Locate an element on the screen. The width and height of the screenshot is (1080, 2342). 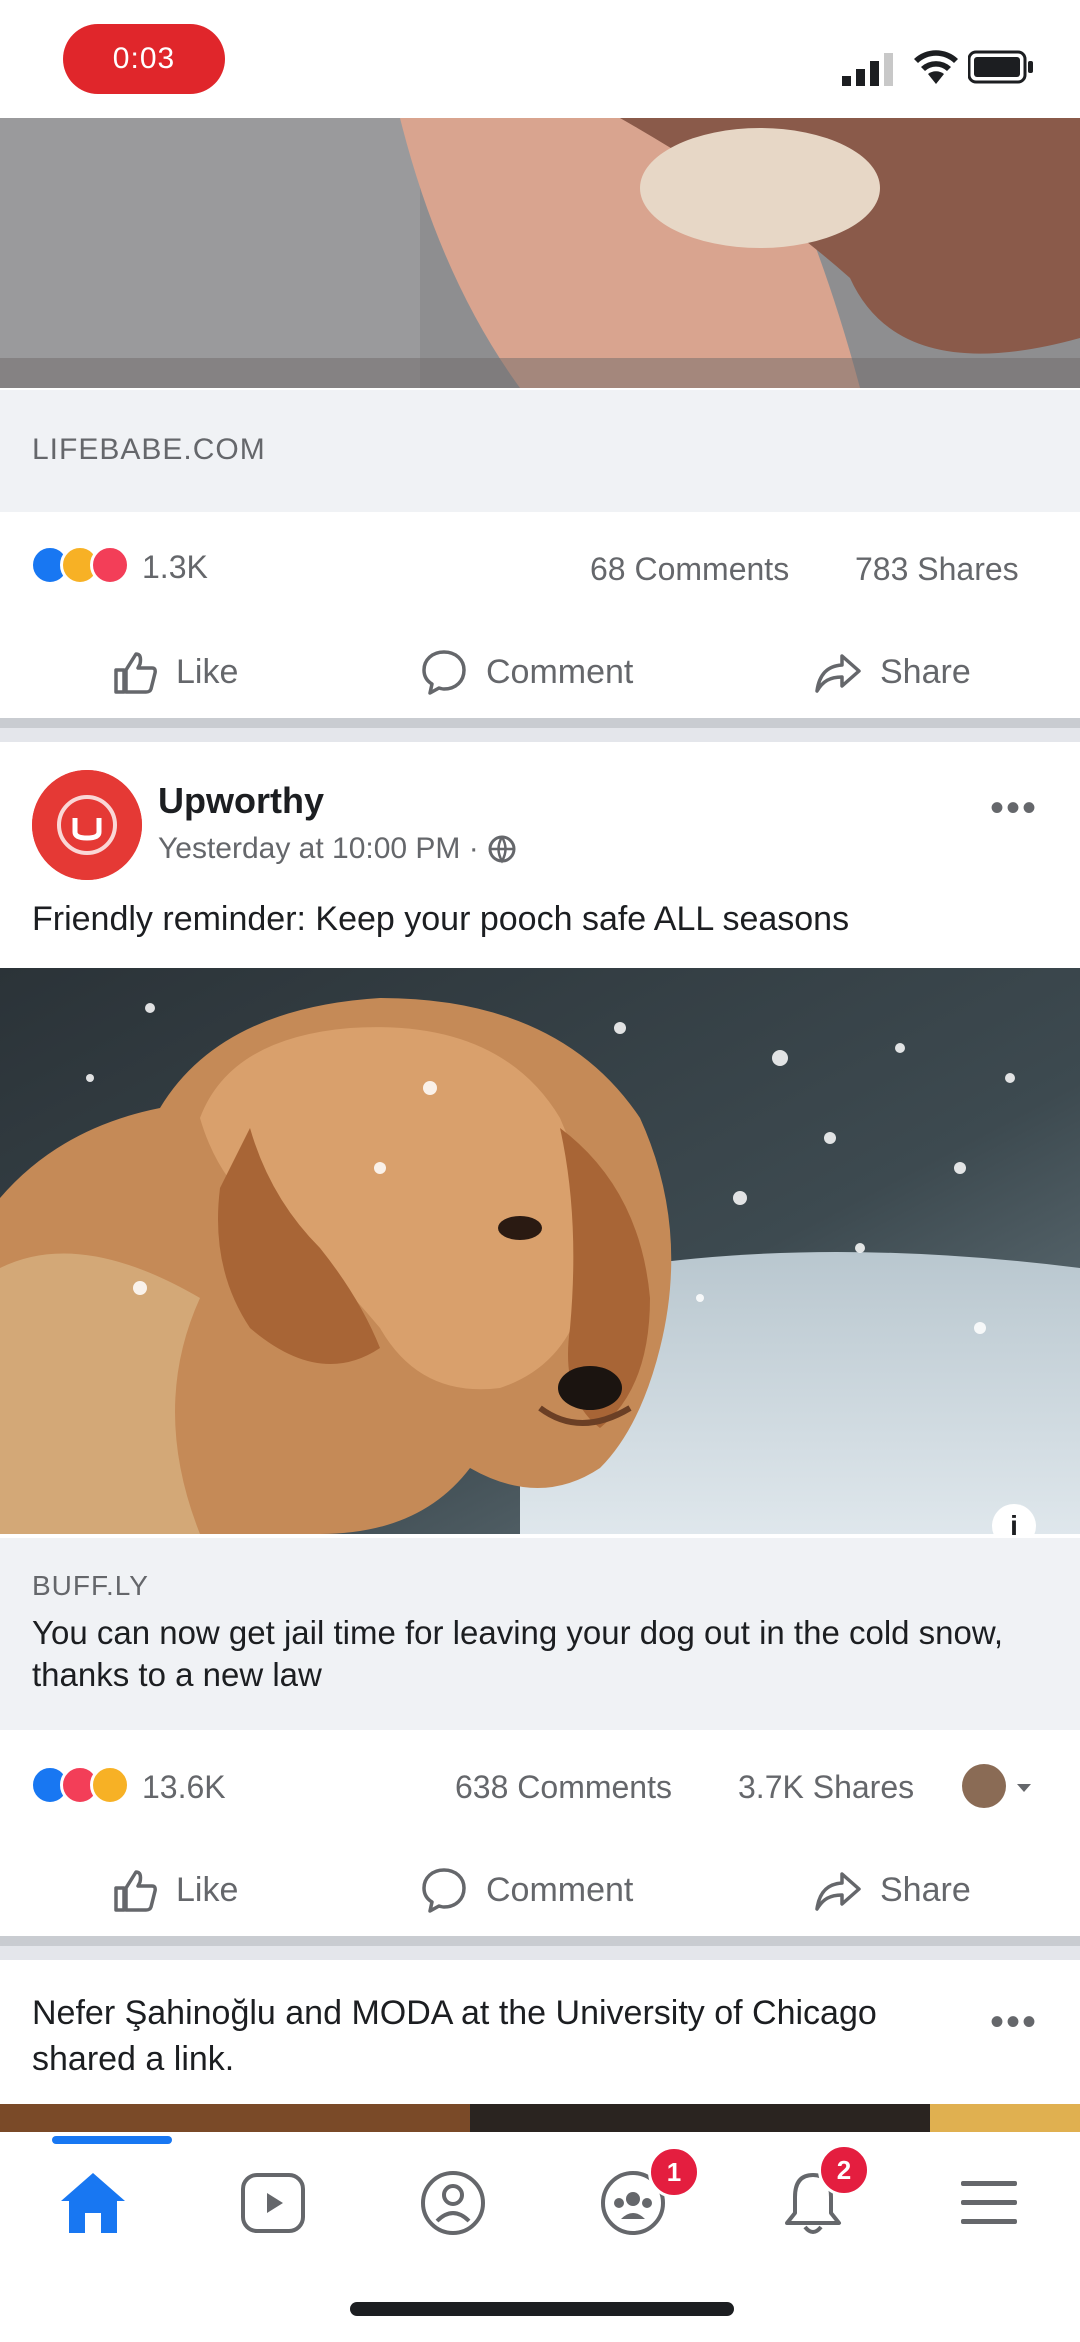
post1-share-button: Share is located at coordinates (891, 672).